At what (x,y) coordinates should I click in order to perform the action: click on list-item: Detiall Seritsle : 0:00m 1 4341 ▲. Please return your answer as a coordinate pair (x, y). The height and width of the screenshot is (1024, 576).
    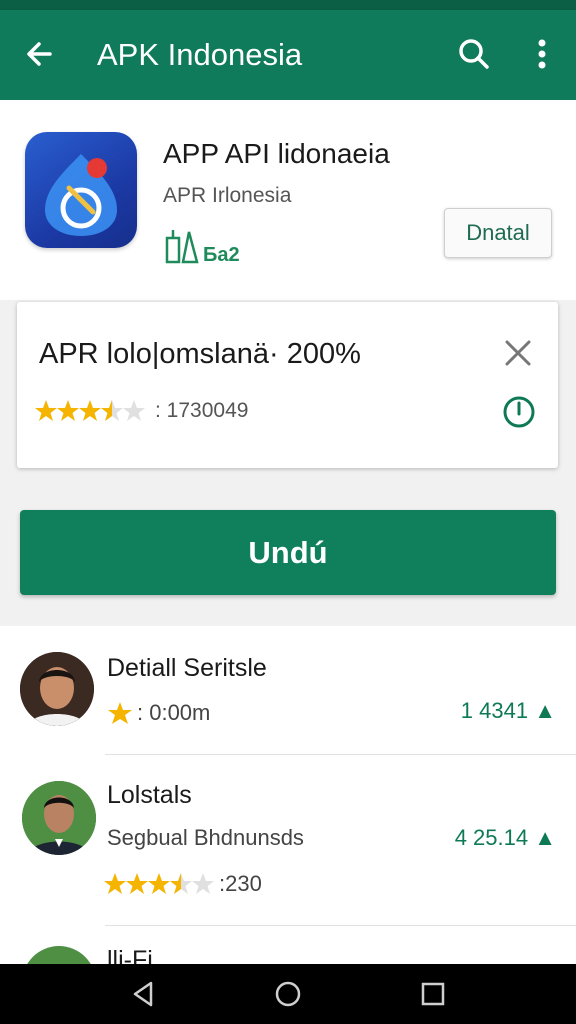
    Looking at the image, I should click on (288, 690).